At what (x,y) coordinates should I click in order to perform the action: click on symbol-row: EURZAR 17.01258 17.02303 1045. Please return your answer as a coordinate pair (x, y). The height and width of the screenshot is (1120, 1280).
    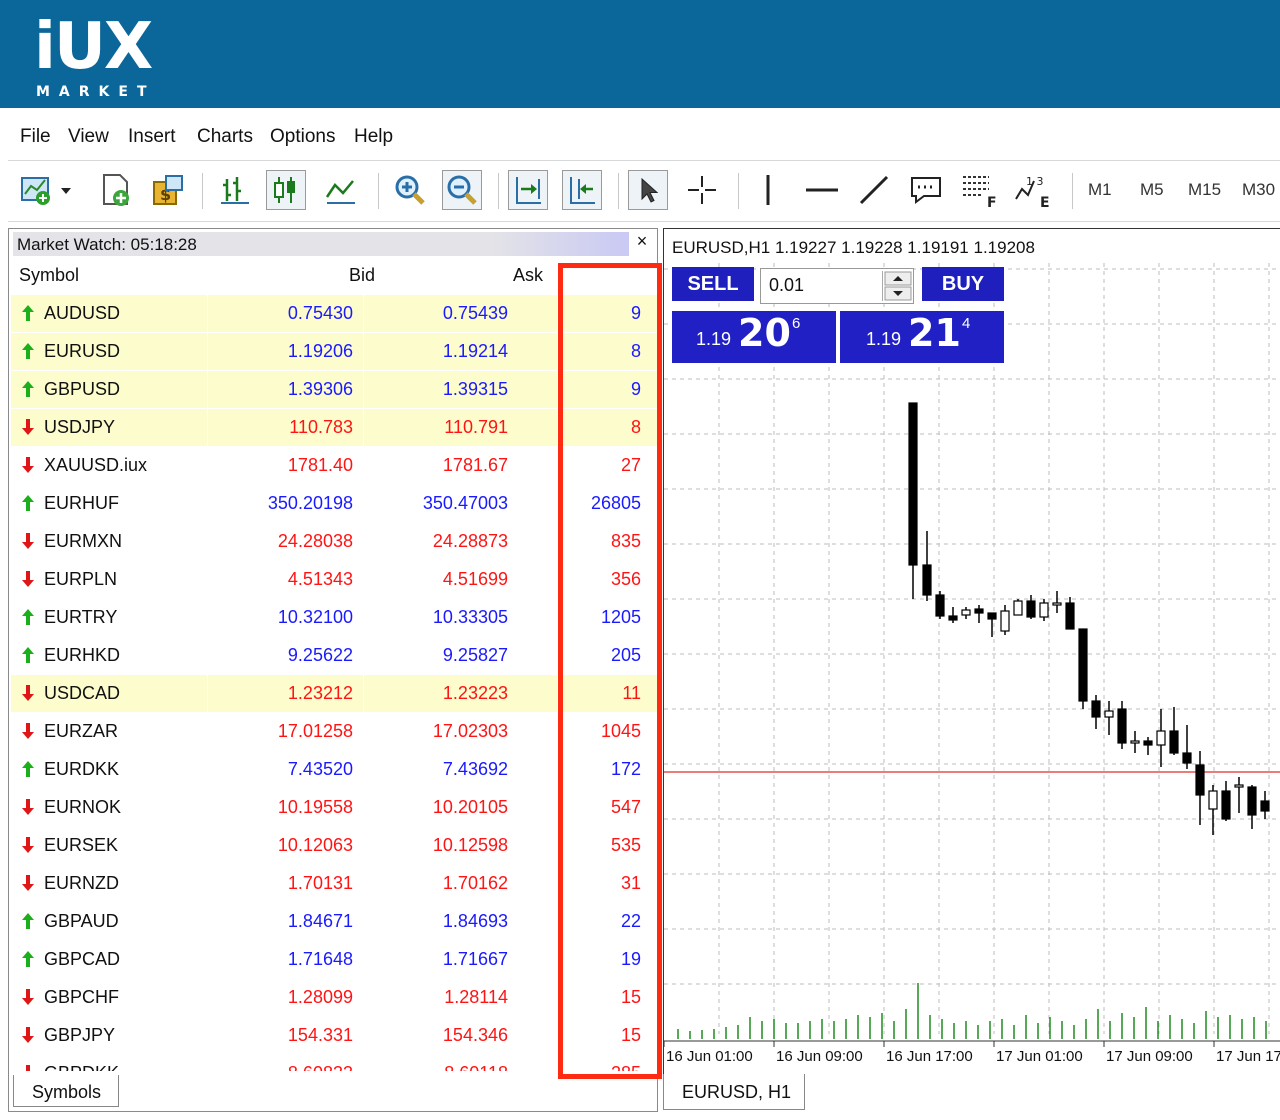
    Looking at the image, I should click on (334, 732).